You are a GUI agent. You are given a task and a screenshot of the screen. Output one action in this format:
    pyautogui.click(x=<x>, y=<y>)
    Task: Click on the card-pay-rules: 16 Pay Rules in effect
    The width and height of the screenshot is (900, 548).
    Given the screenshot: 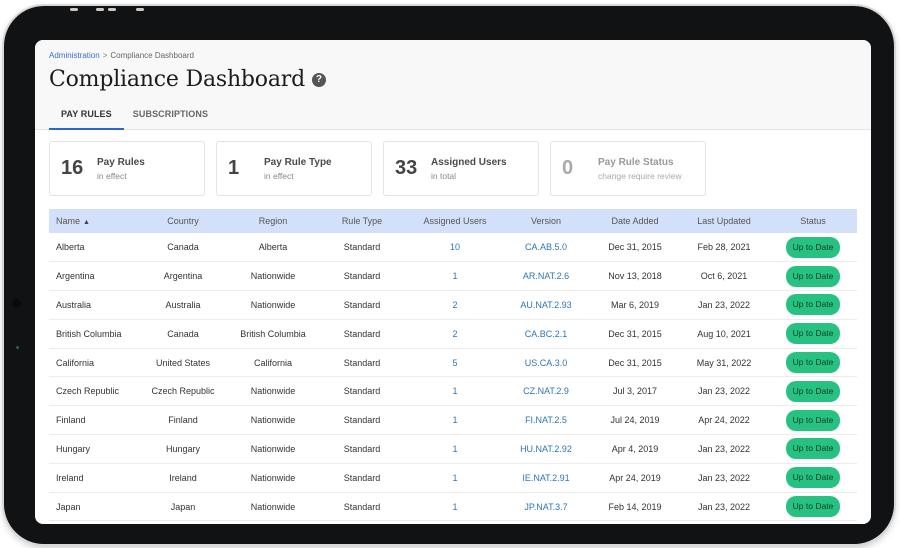 What is the action you would take?
    pyautogui.click(x=127, y=168)
    